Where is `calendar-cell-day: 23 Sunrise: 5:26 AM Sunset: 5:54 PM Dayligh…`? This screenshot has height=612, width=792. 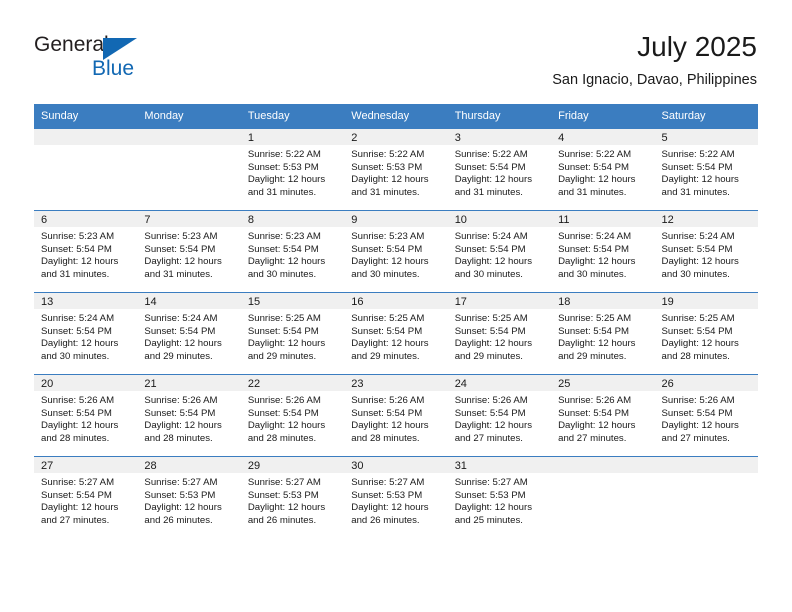
calendar-cell-day: 23 Sunrise: 5:26 AM Sunset: 5:54 PM Dayligh… is located at coordinates (396, 415).